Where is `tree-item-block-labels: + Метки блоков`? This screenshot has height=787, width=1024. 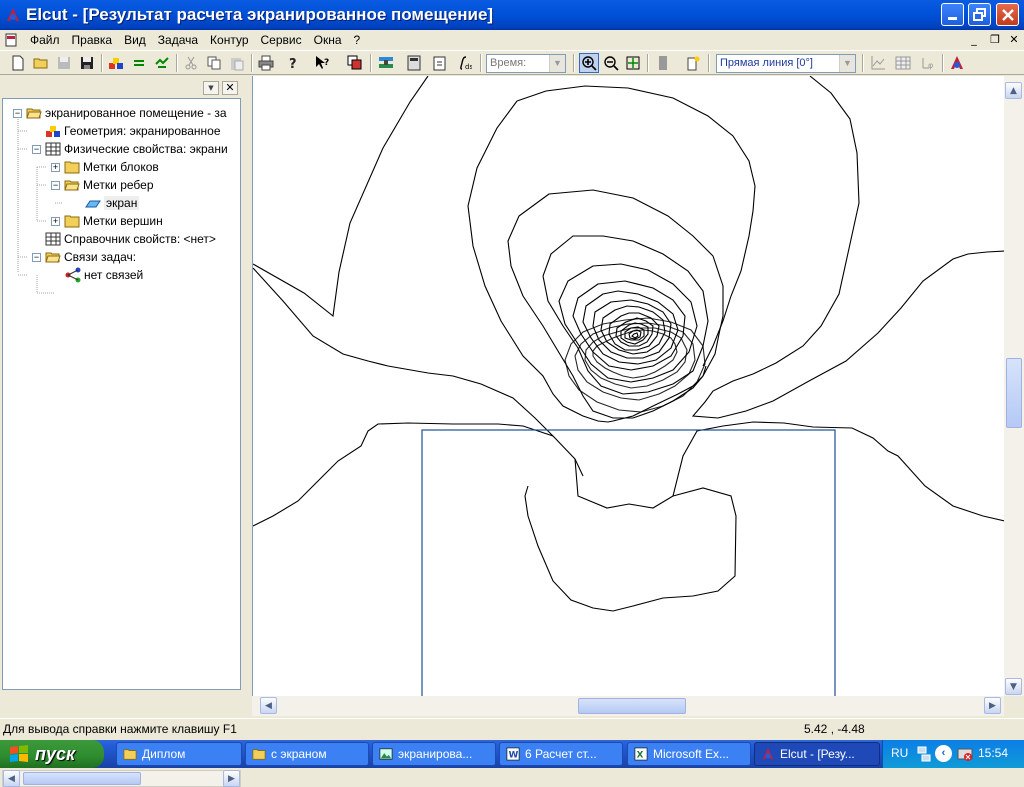
tree-item-block-labels: + Метки блоков is located at coordinates (105, 167).